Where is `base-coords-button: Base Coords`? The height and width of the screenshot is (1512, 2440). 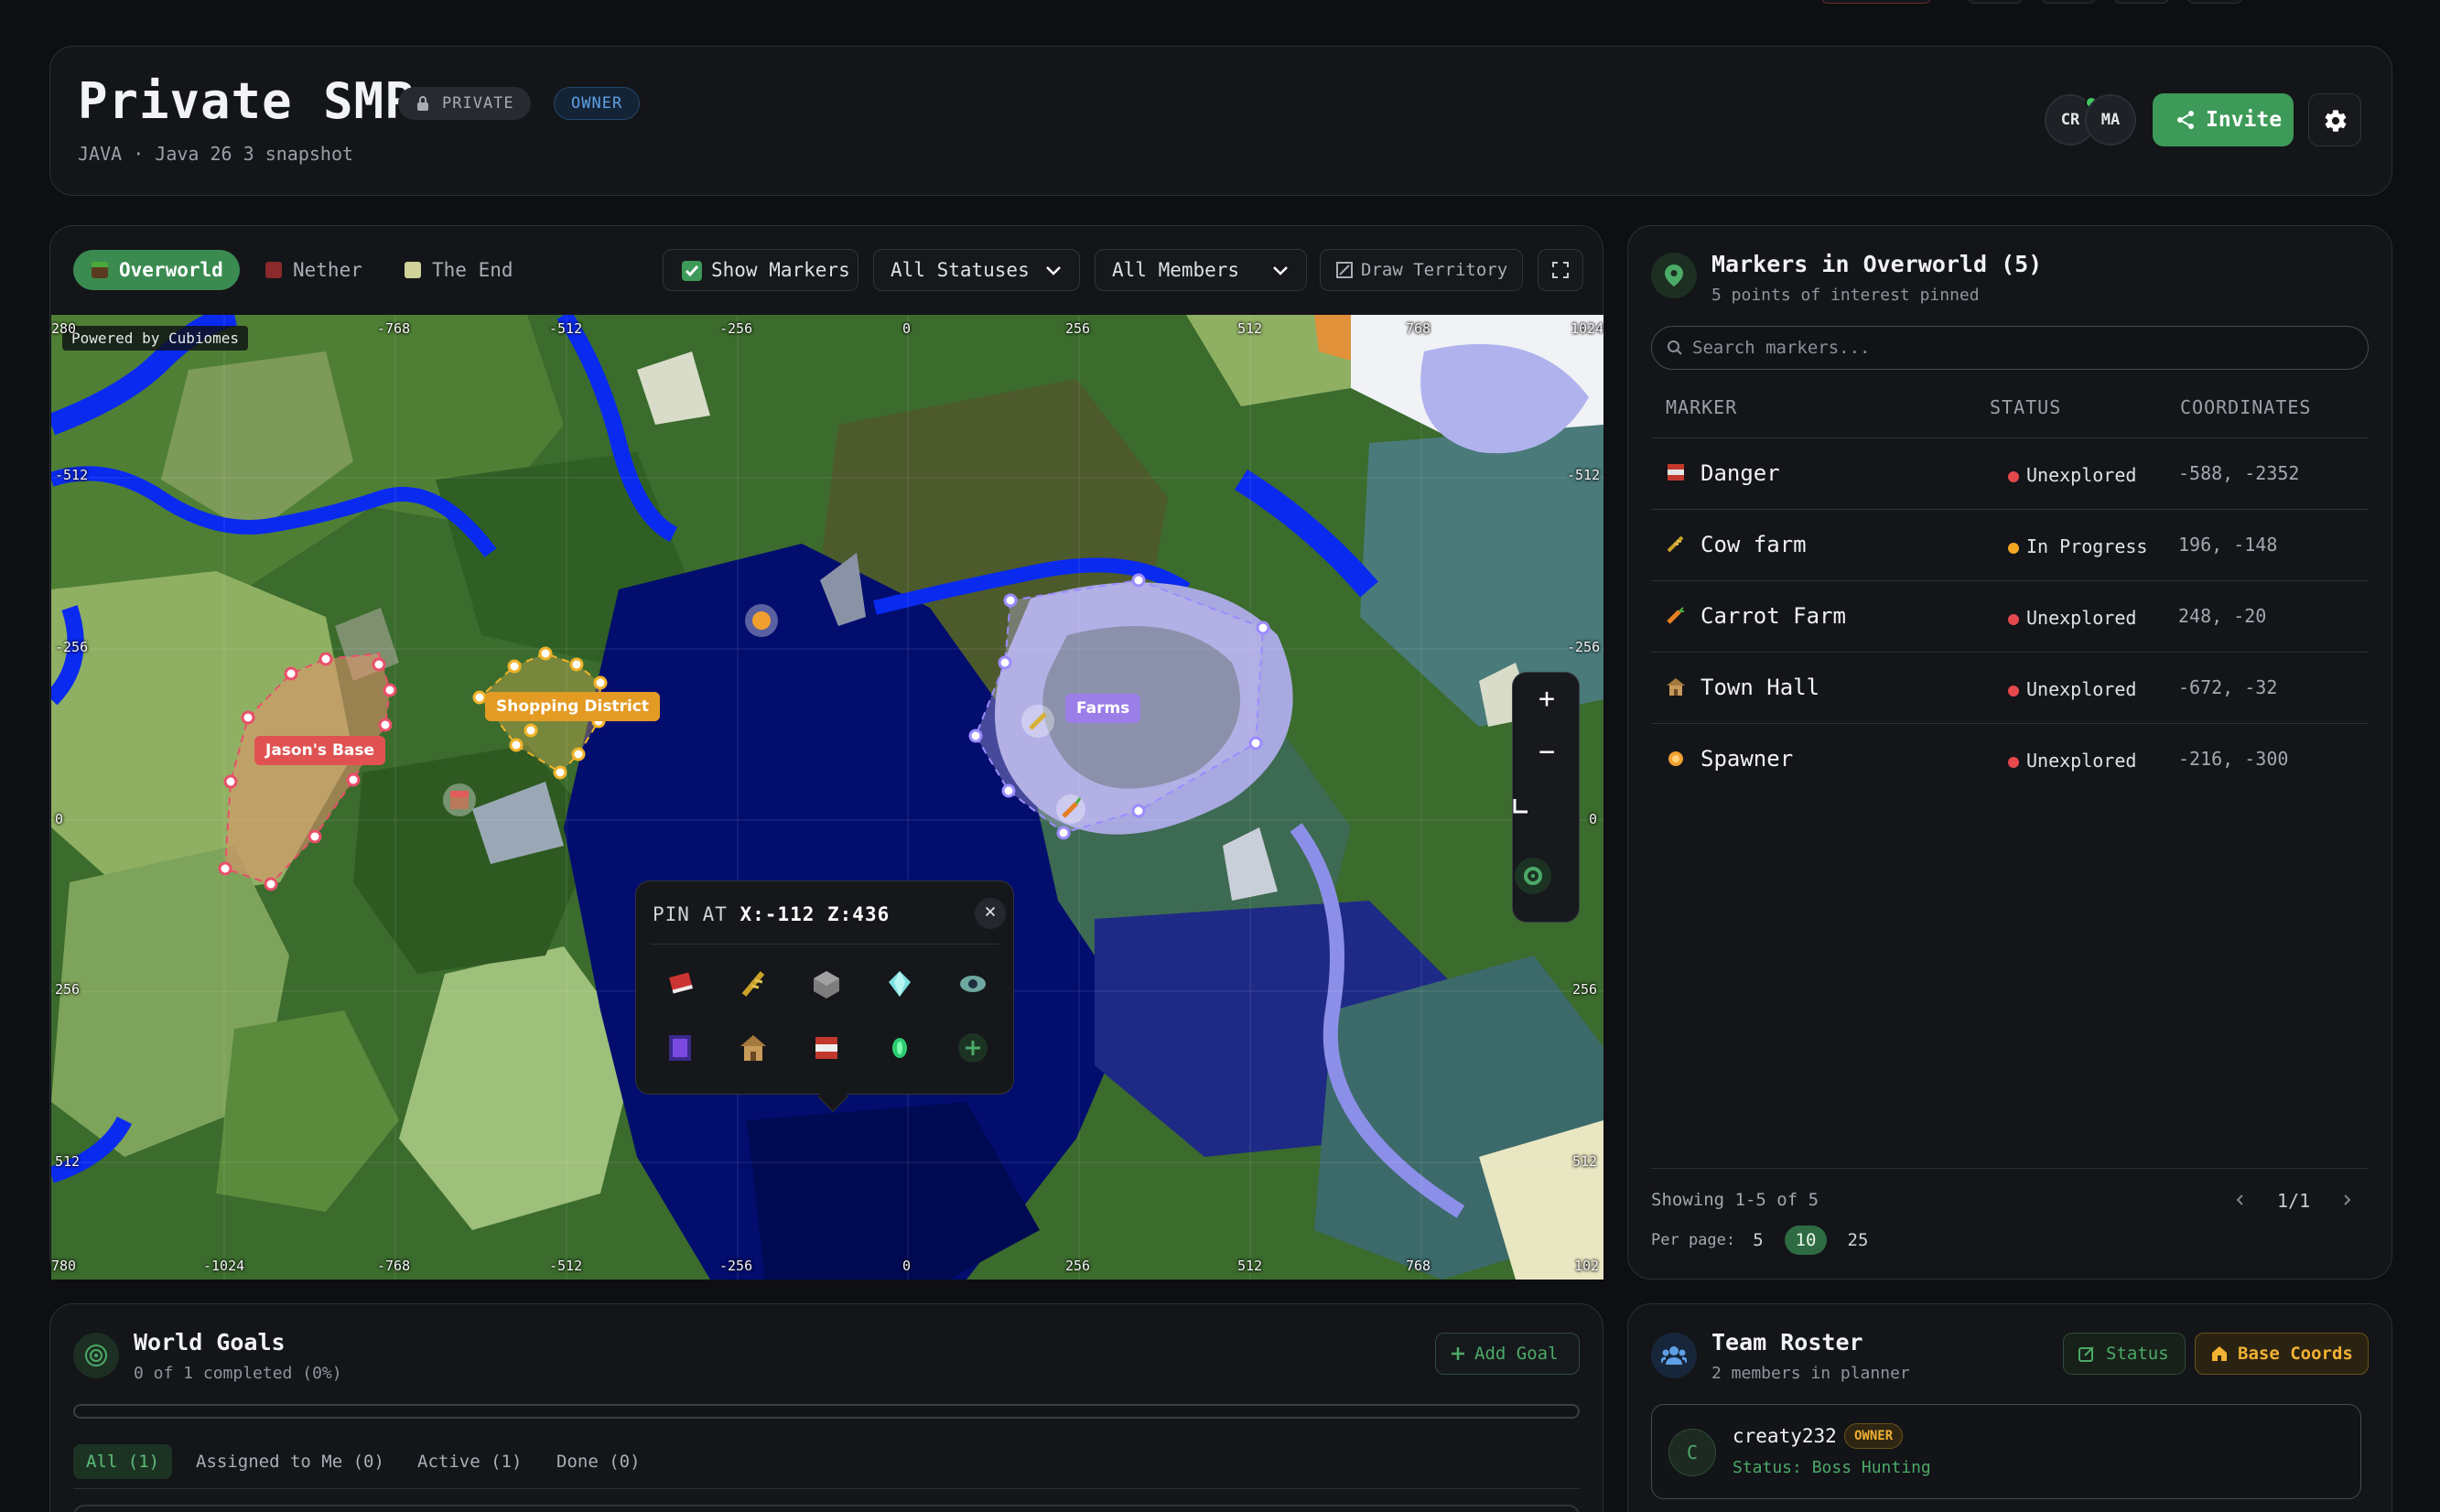 base-coords-button: Base Coords is located at coordinates (2282, 1354).